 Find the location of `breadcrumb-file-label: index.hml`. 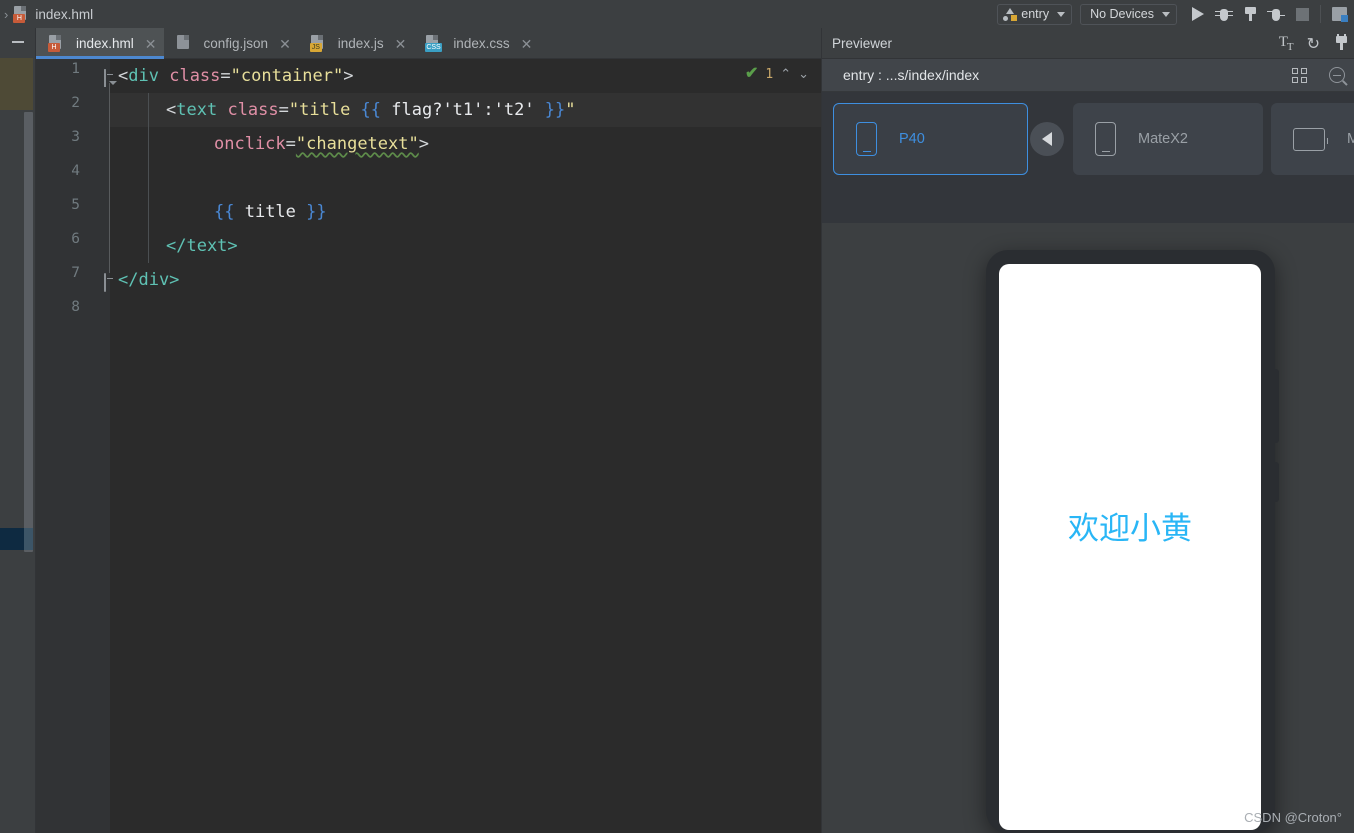

breadcrumb-file-label: index.hml is located at coordinates (64, 14).